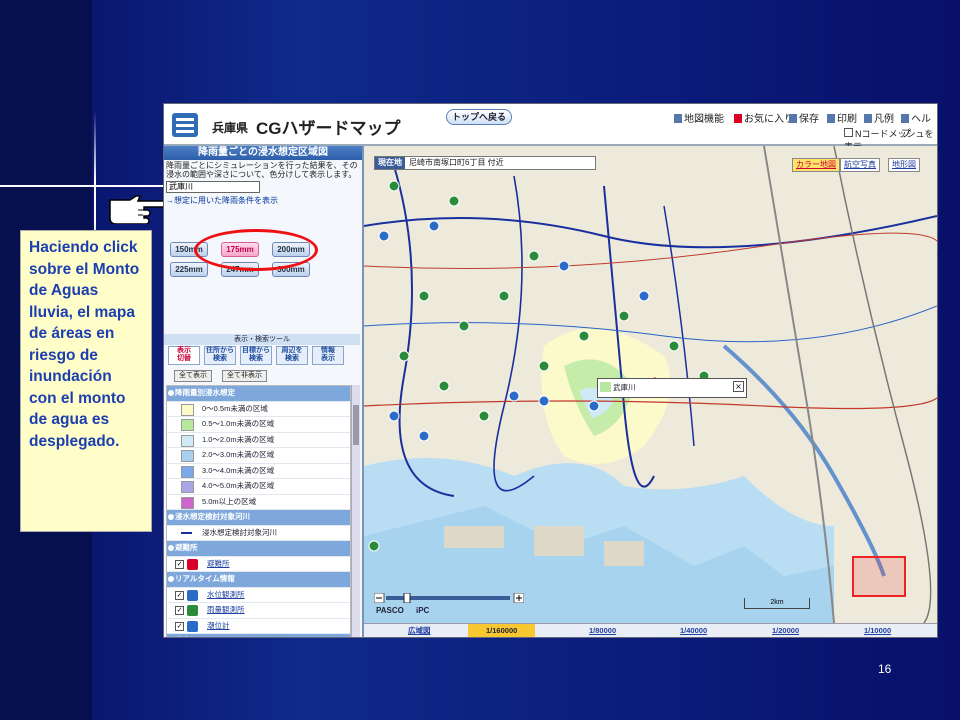 This screenshot has width=960, height=720. Describe the element at coordinates (239, 532) in the screenshot. I see `legend-label: 浸水想定検討対象河川` at that location.